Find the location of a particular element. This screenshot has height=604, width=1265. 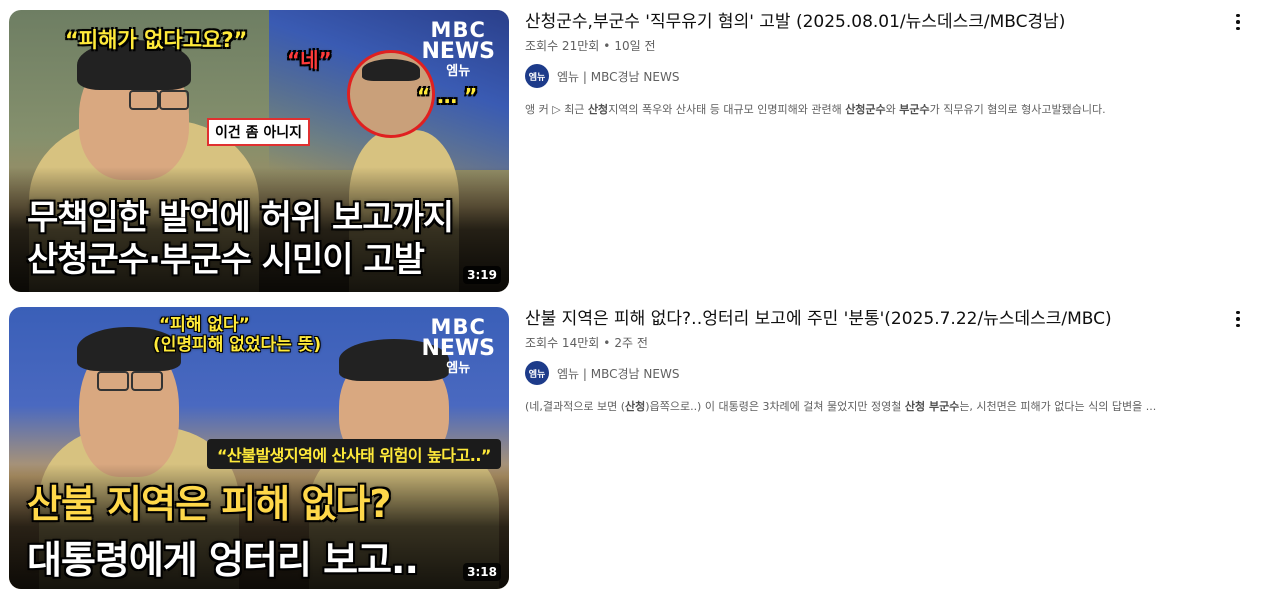

description-text: (네,결과적으로 보면 ( is located at coordinates (575, 406).